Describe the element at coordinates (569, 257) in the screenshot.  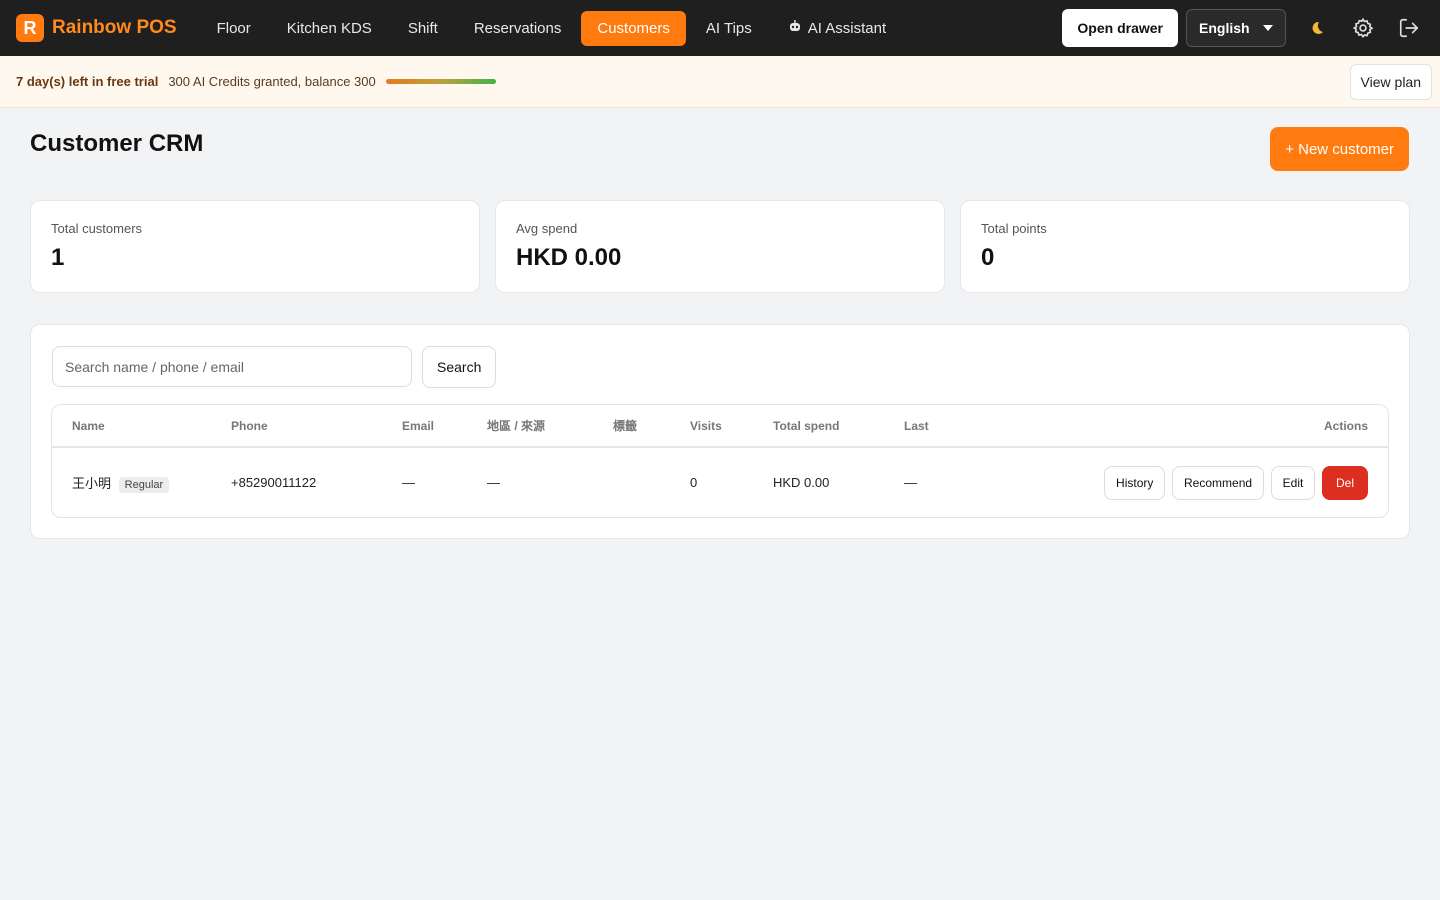
I see `stat-value: HKD 0.00` at that location.